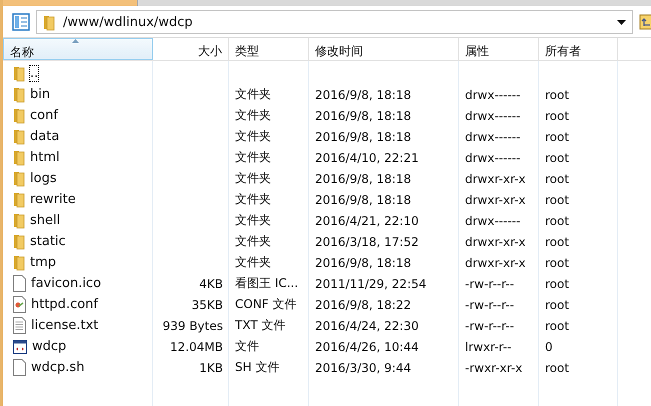  I want to click on column-header: 类型, so click(269, 49).